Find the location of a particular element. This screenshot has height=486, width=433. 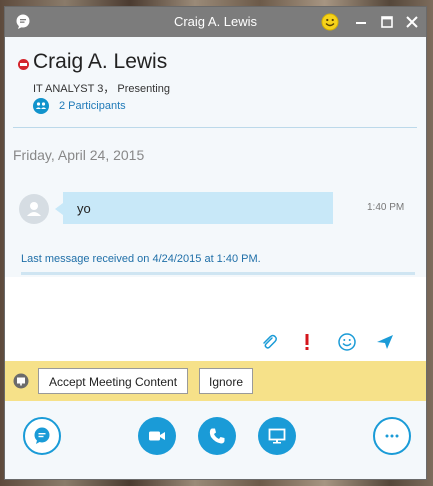

presentation-icon is located at coordinates (21, 383).